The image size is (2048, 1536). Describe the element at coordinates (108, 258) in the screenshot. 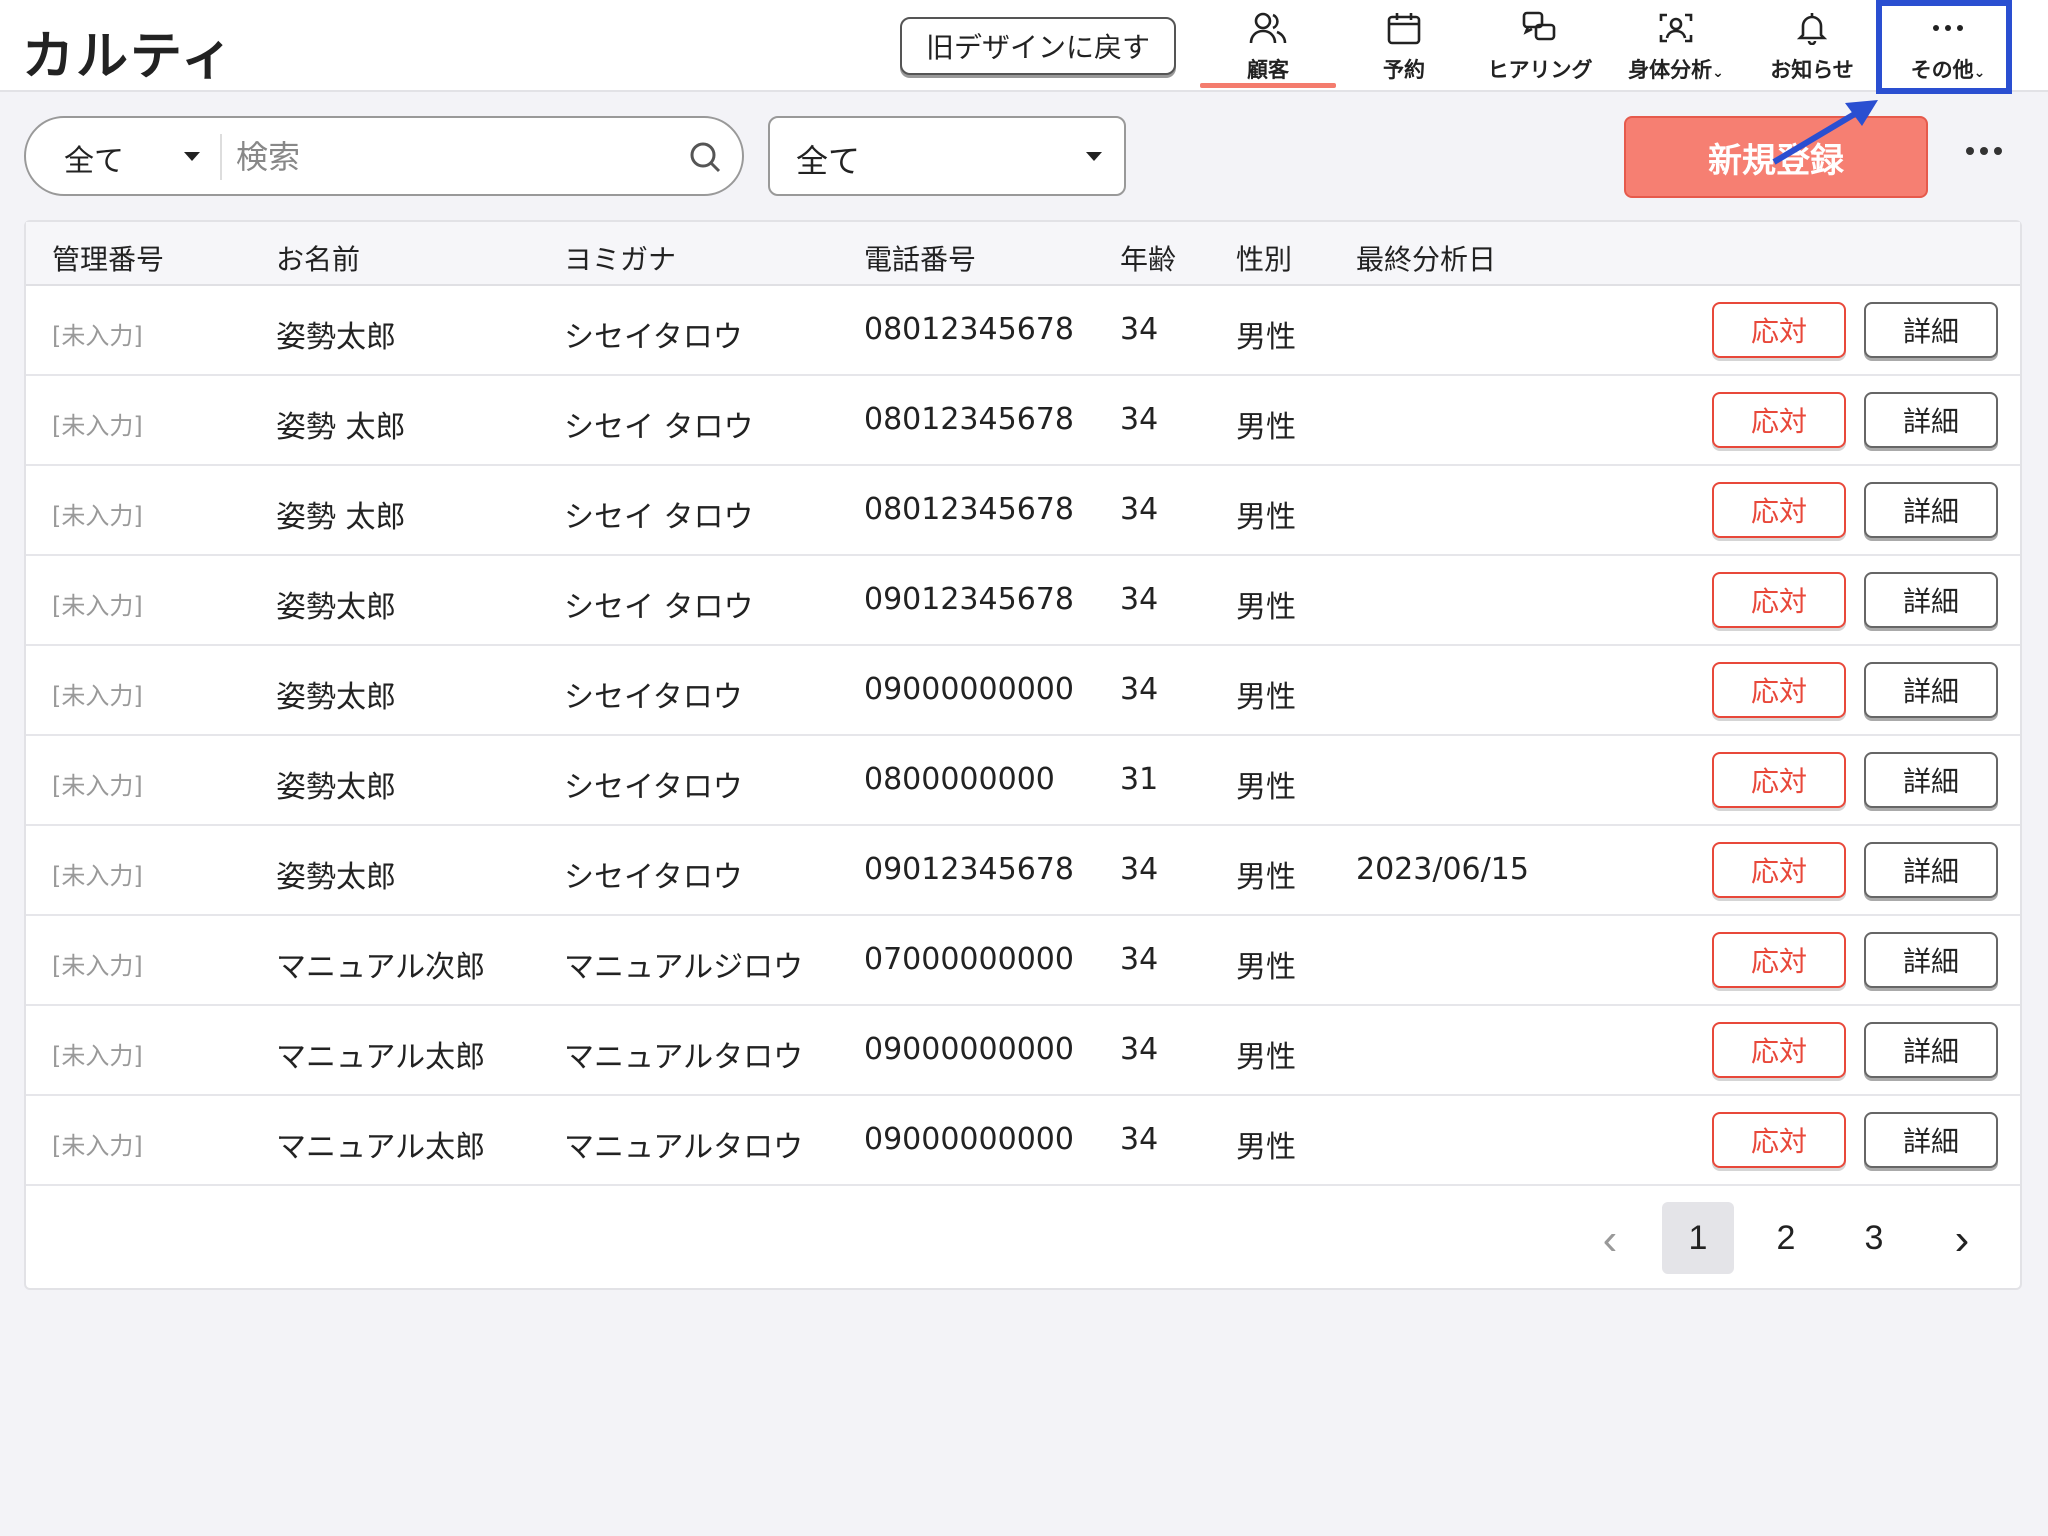

I see `col-management-no: 管理番号` at that location.